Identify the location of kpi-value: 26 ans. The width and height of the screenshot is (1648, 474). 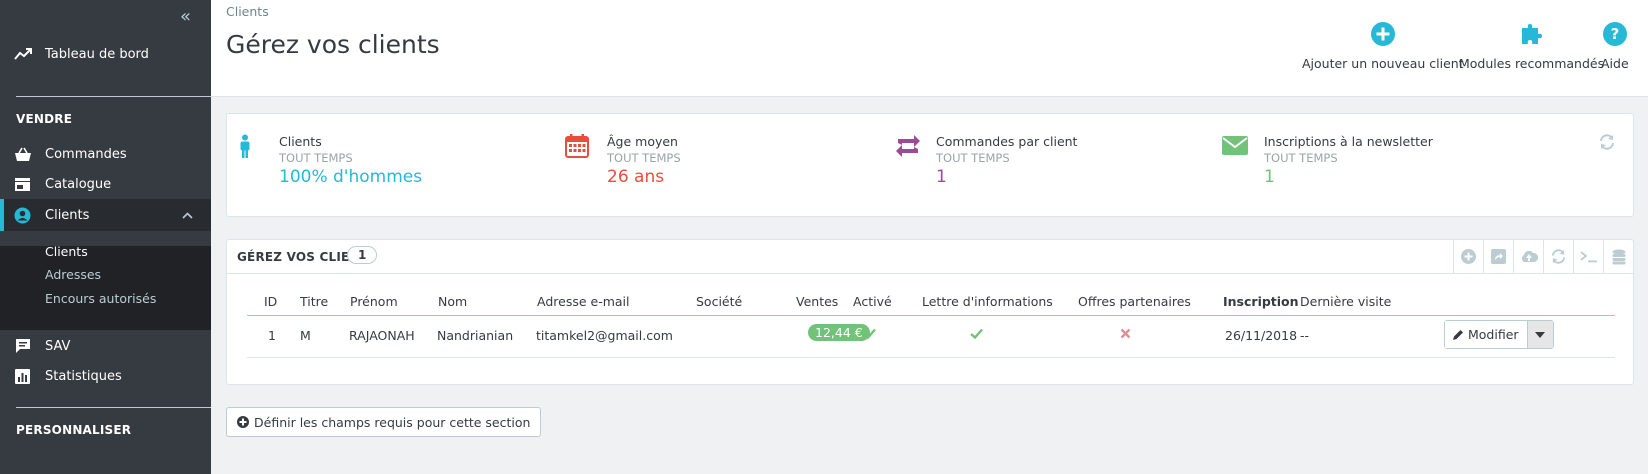
(636, 177).